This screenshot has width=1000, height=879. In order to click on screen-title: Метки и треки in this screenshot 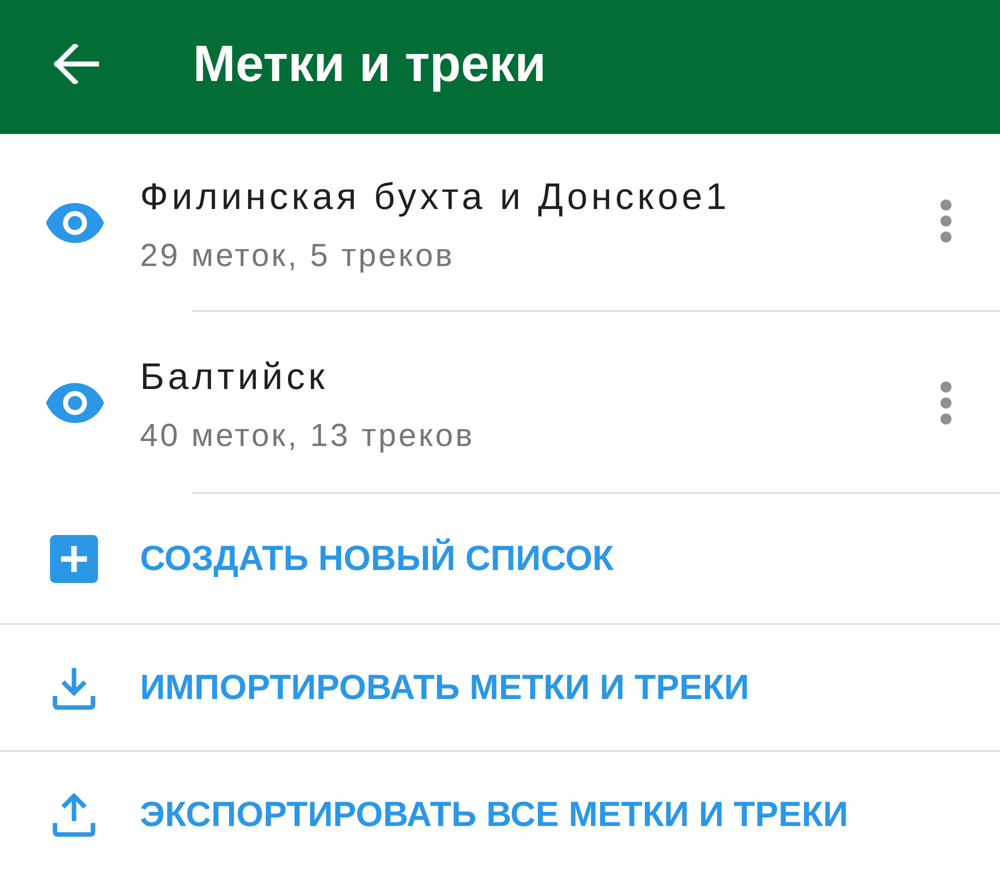, I will do `click(369, 63)`.